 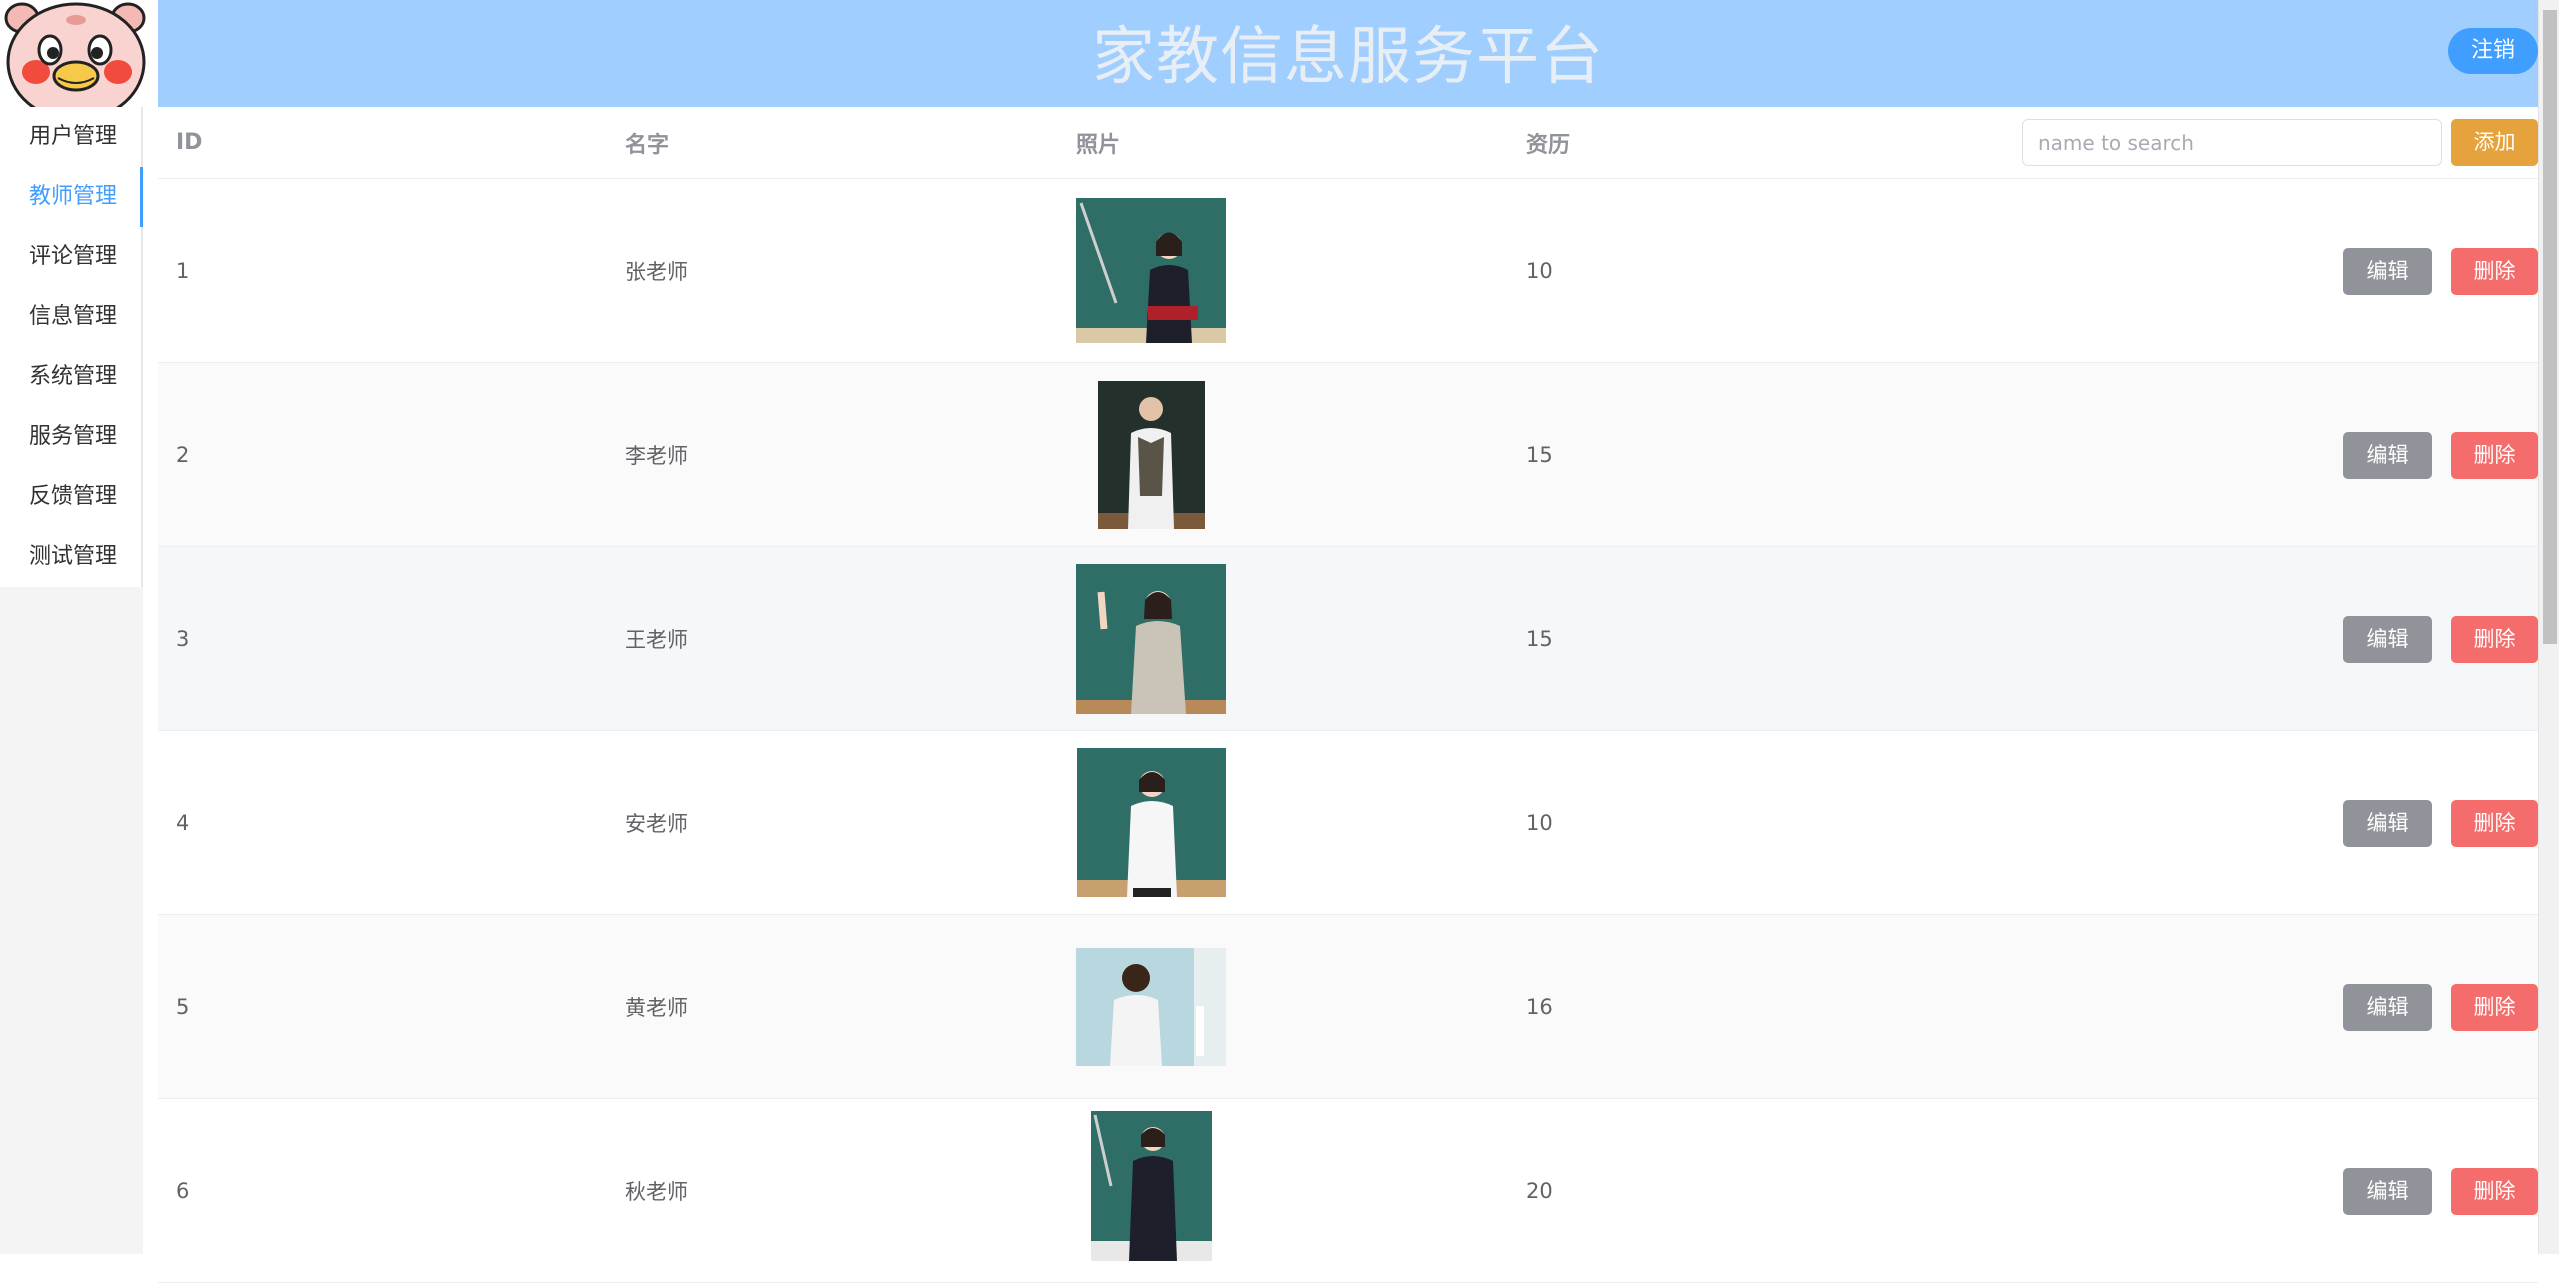 I want to click on sidebar-item-system: 系统管理, so click(x=70, y=377).